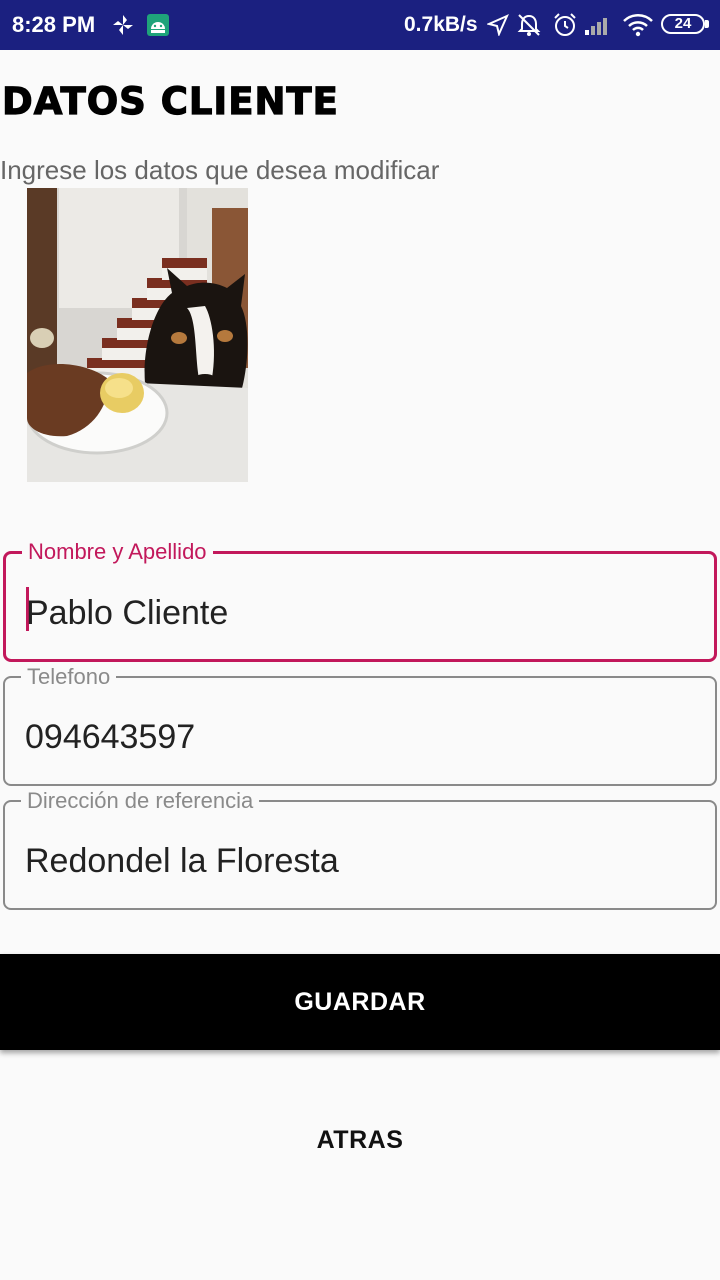  I want to click on battery-tip, so click(707, 24).